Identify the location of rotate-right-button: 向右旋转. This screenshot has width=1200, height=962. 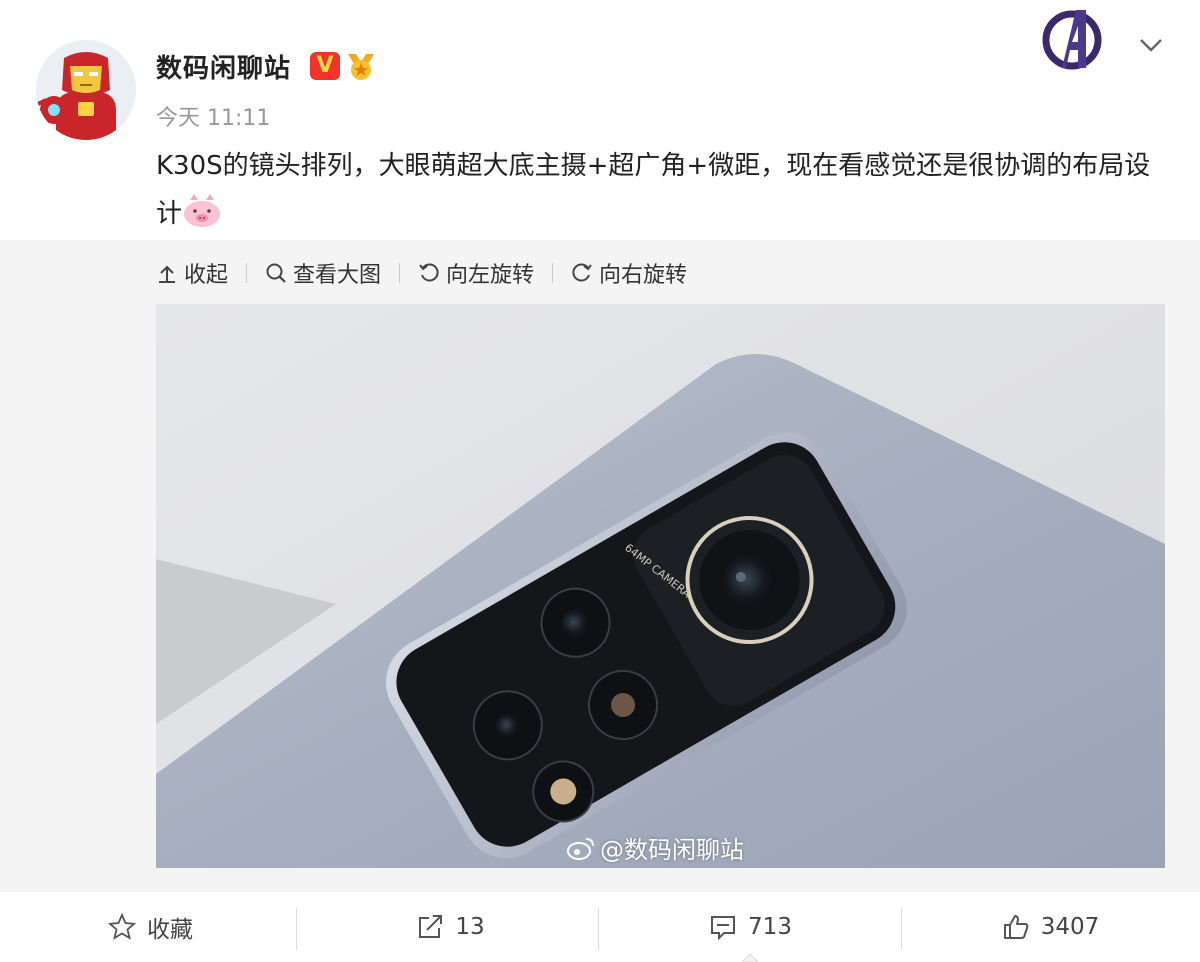
(629, 273).